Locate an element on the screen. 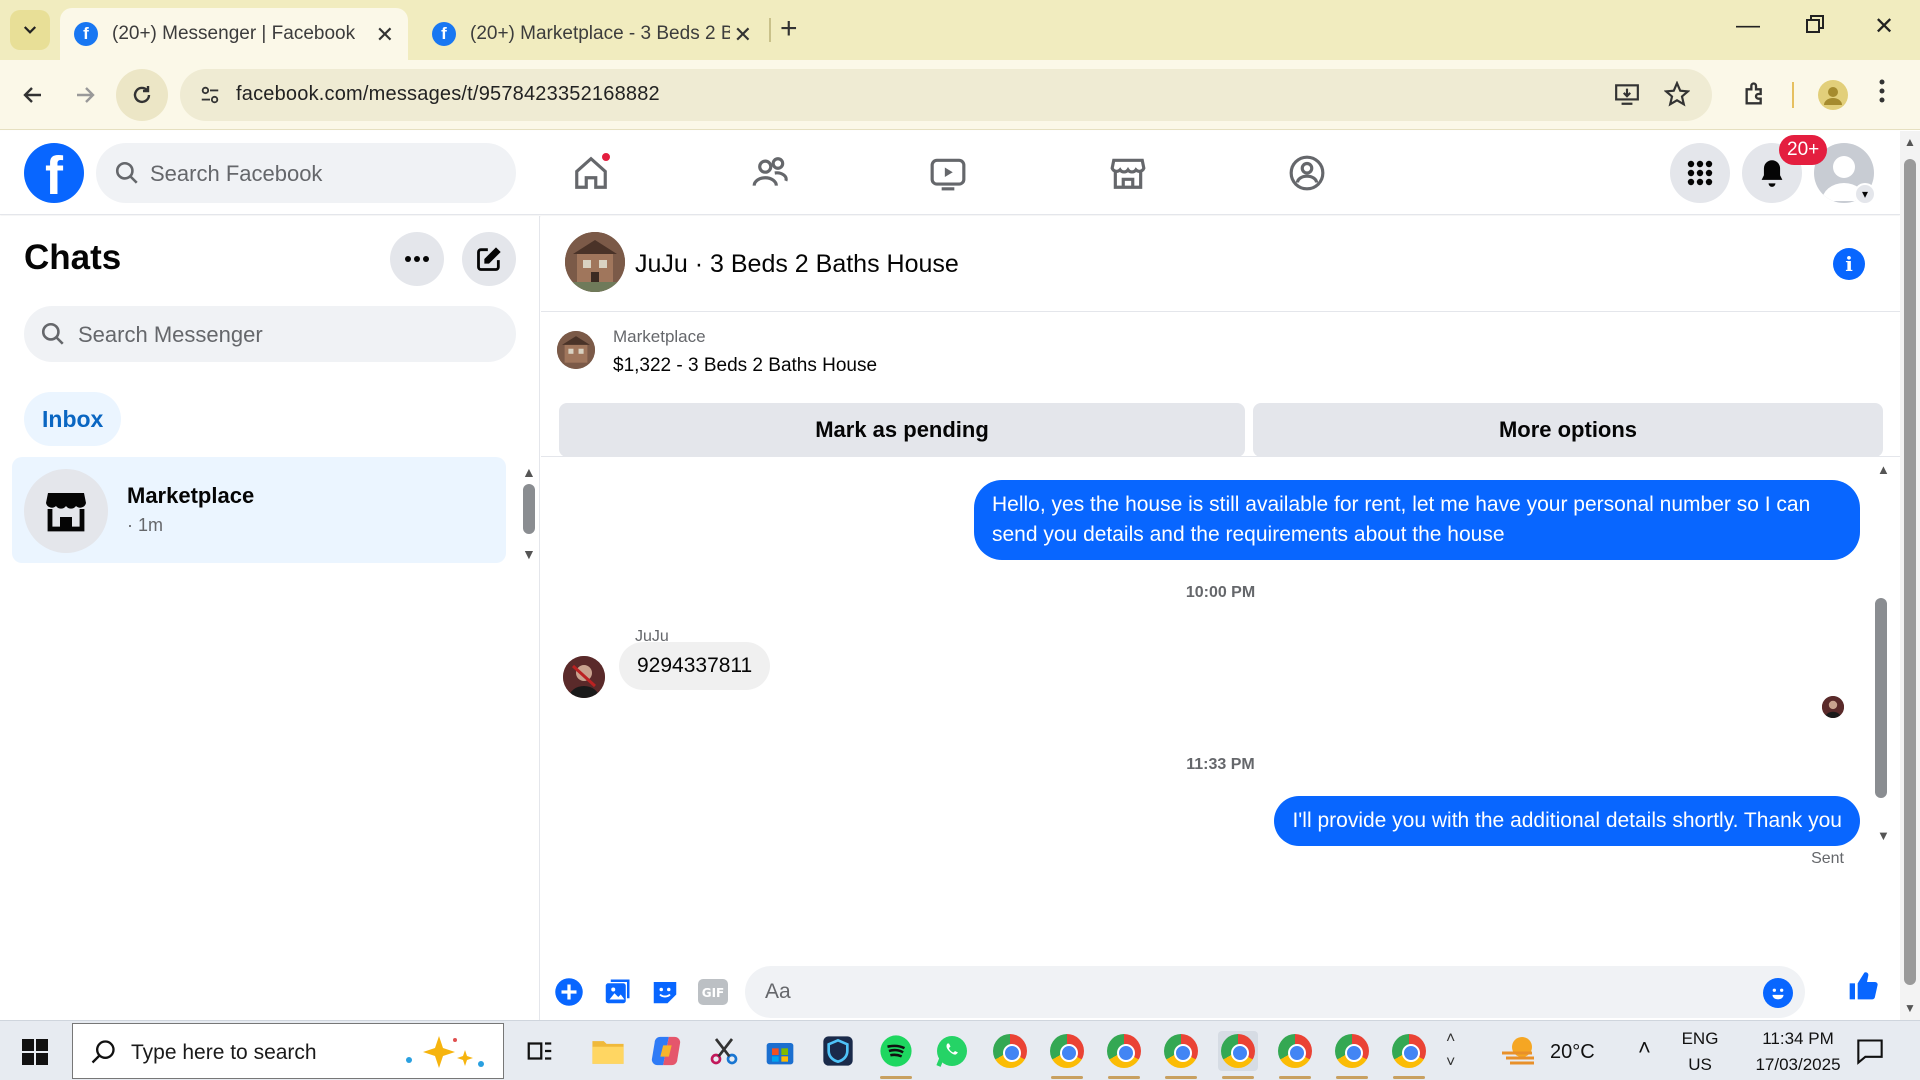 Image resolution: width=1920 pixels, height=1080 pixels. nav-friends is located at coordinates (770, 173).